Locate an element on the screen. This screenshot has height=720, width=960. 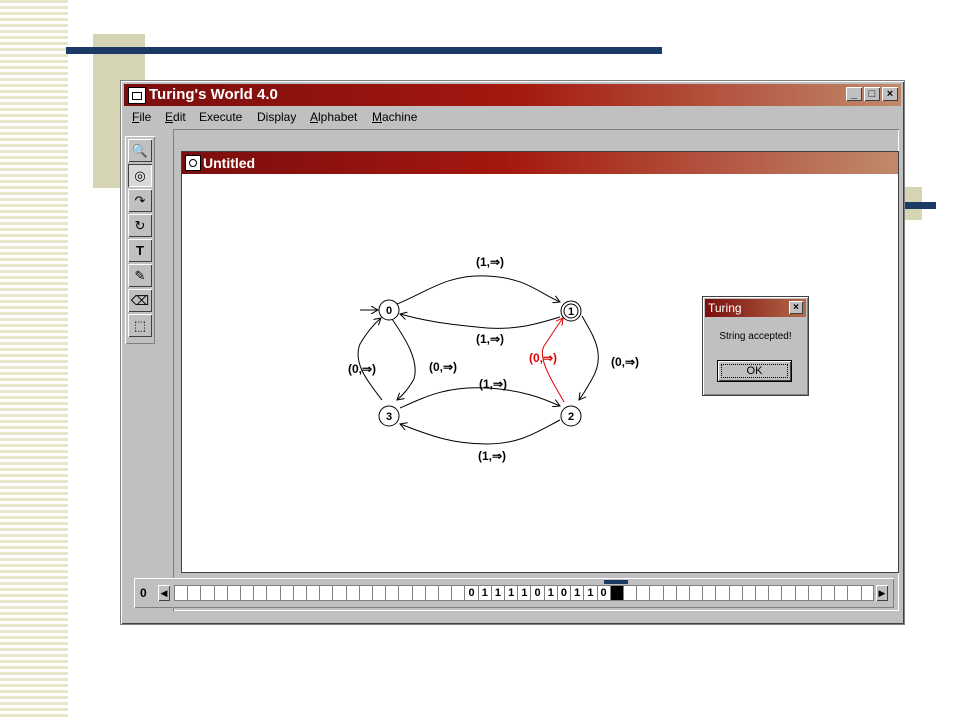
transition-label-3-0: (0,⇒) is located at coordinates (362, 369).